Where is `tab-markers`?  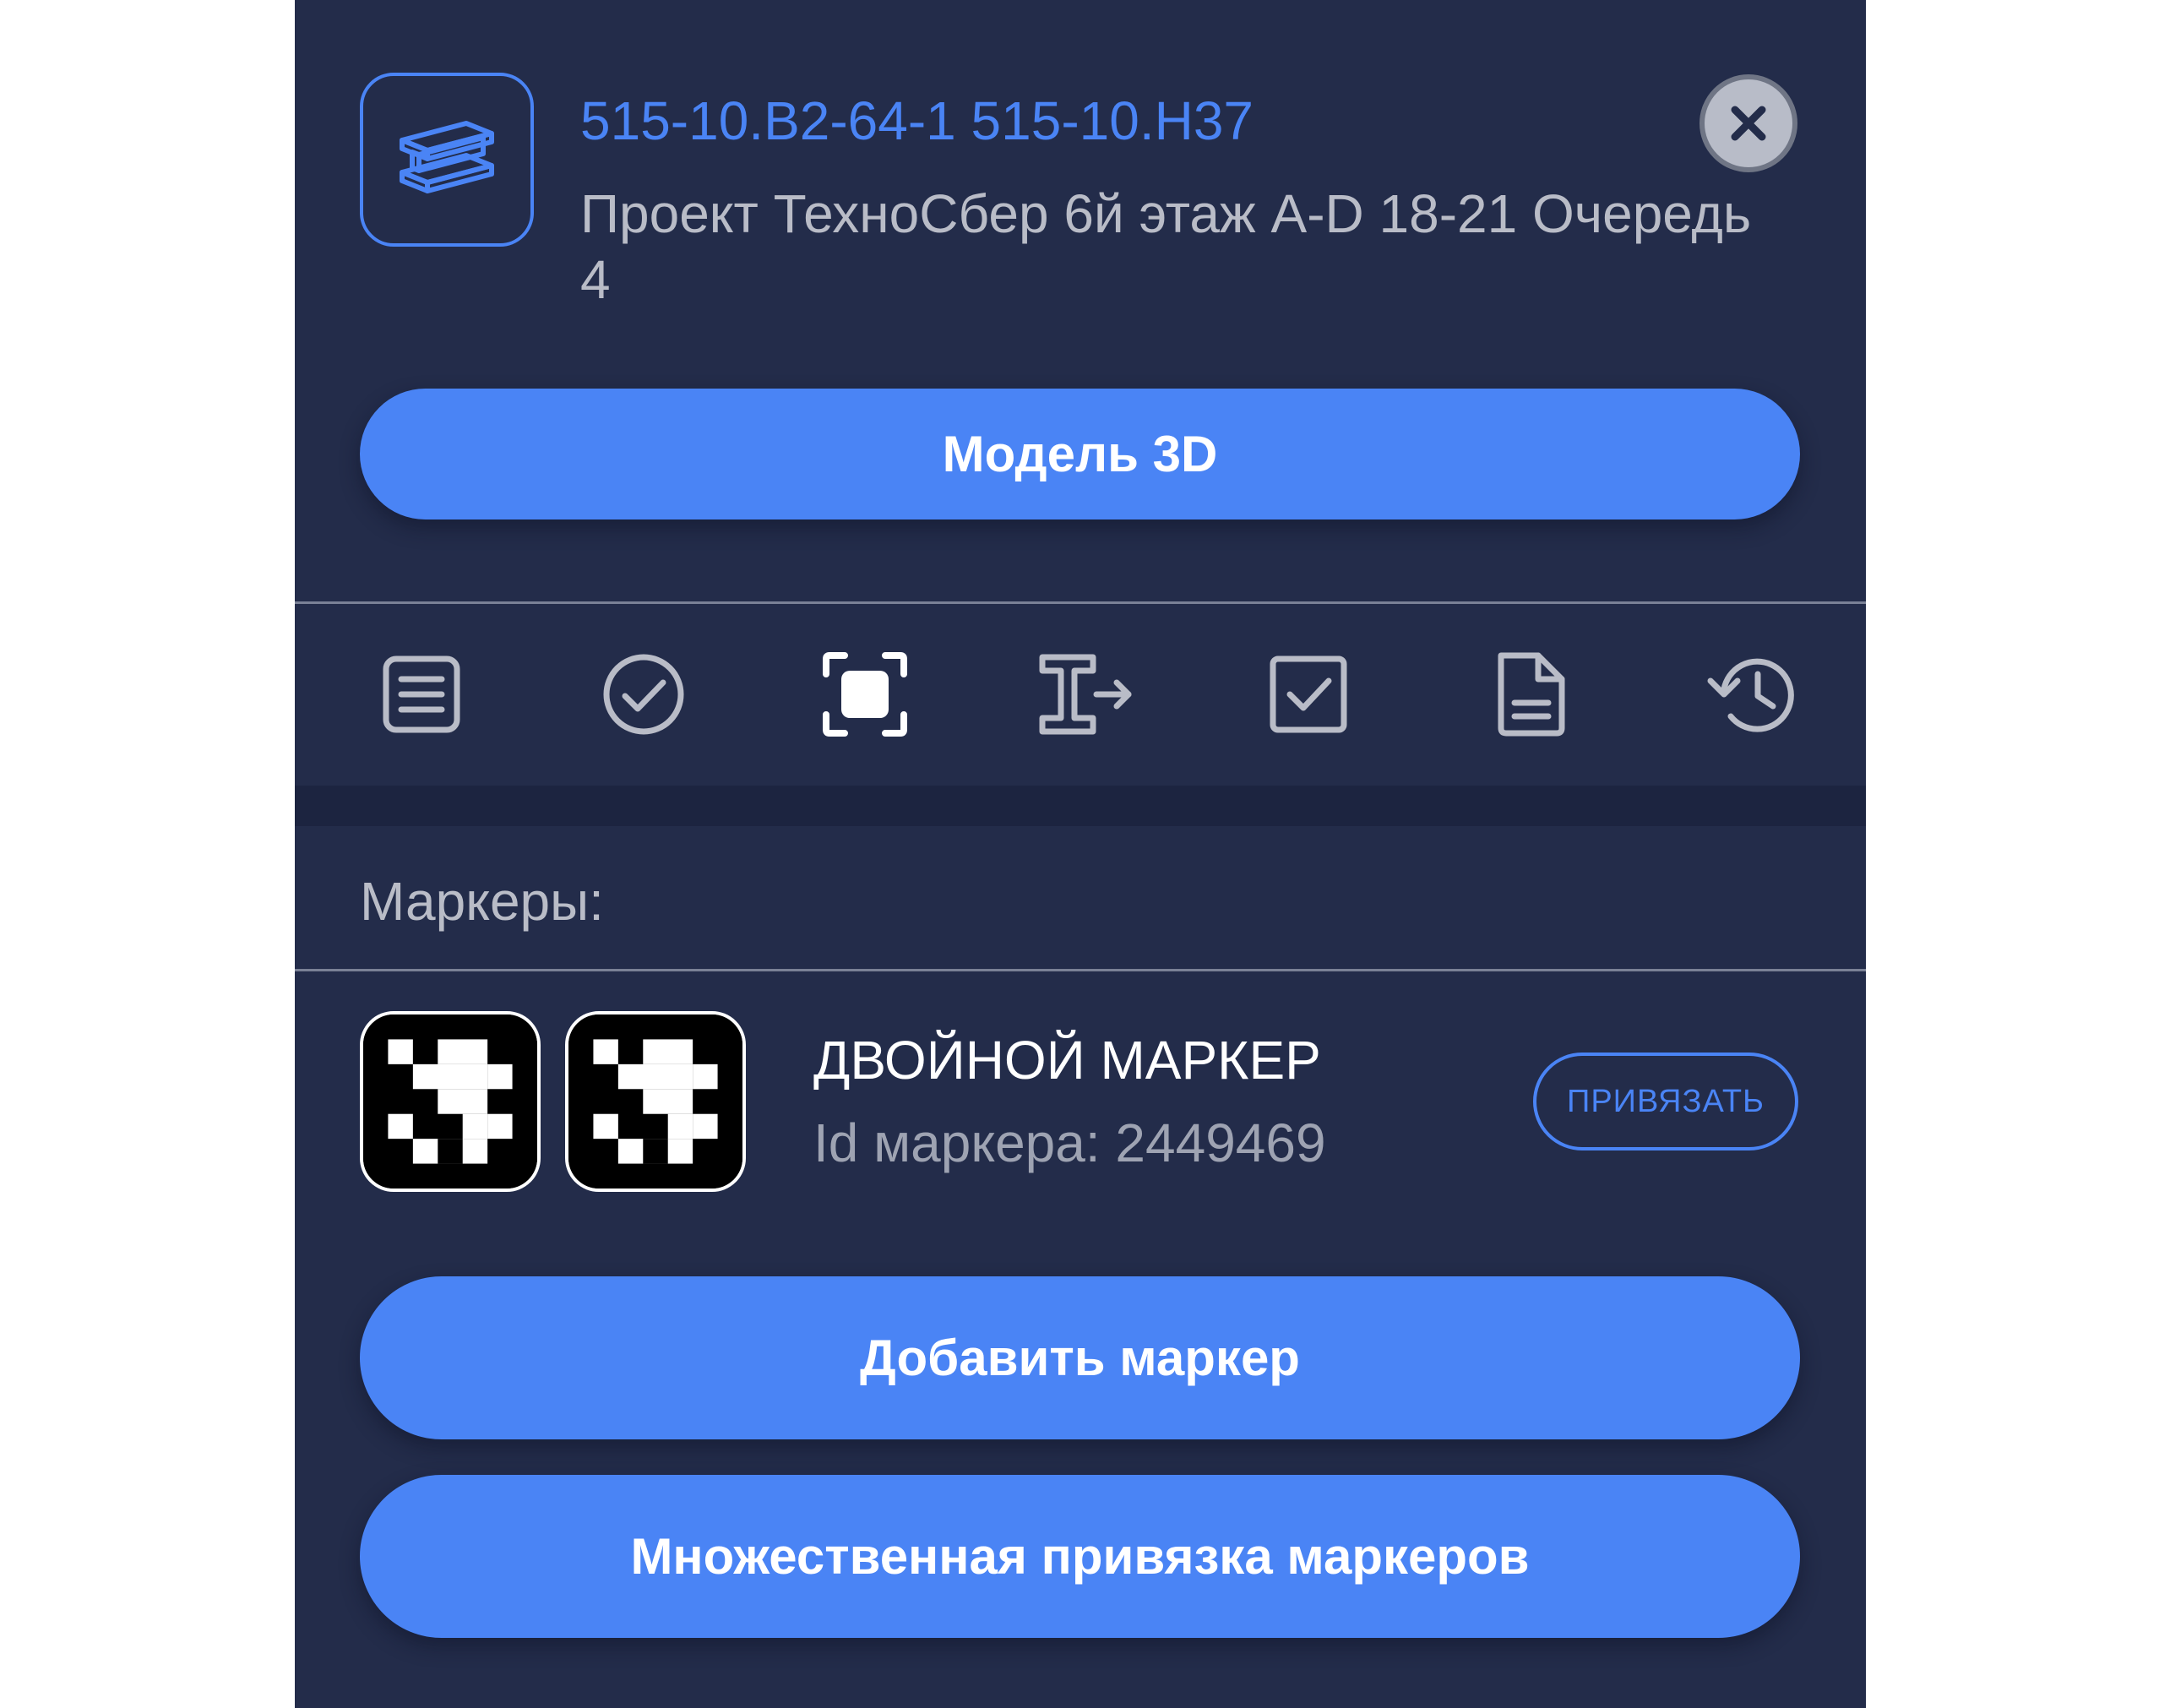 tab-markers is located at coordinates (865, 694).